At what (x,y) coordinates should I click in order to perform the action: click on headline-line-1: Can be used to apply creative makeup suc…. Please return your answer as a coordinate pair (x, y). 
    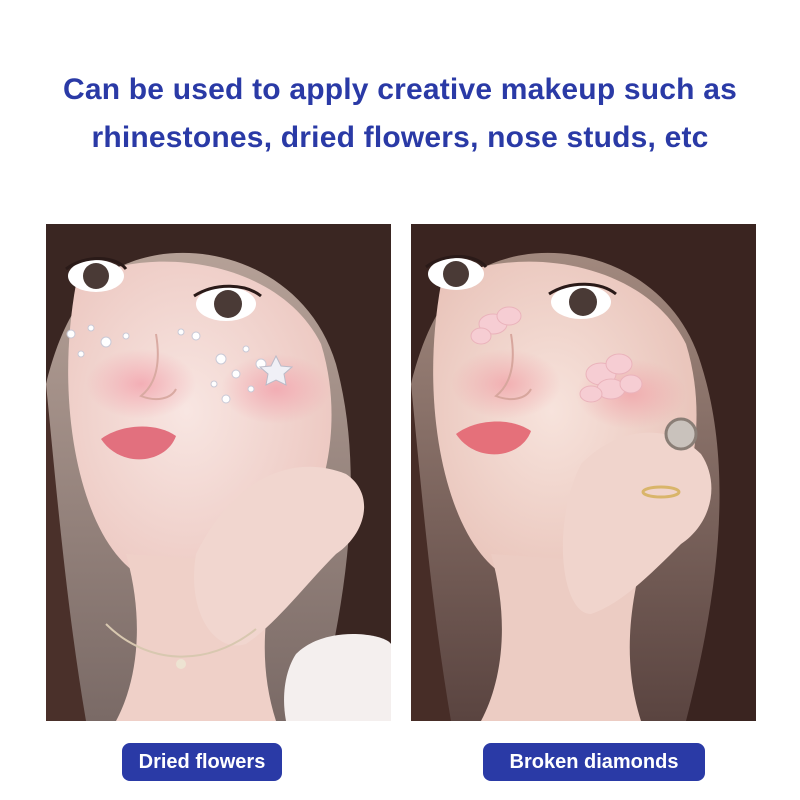
    Looking at the image, I should click on (400, 89).